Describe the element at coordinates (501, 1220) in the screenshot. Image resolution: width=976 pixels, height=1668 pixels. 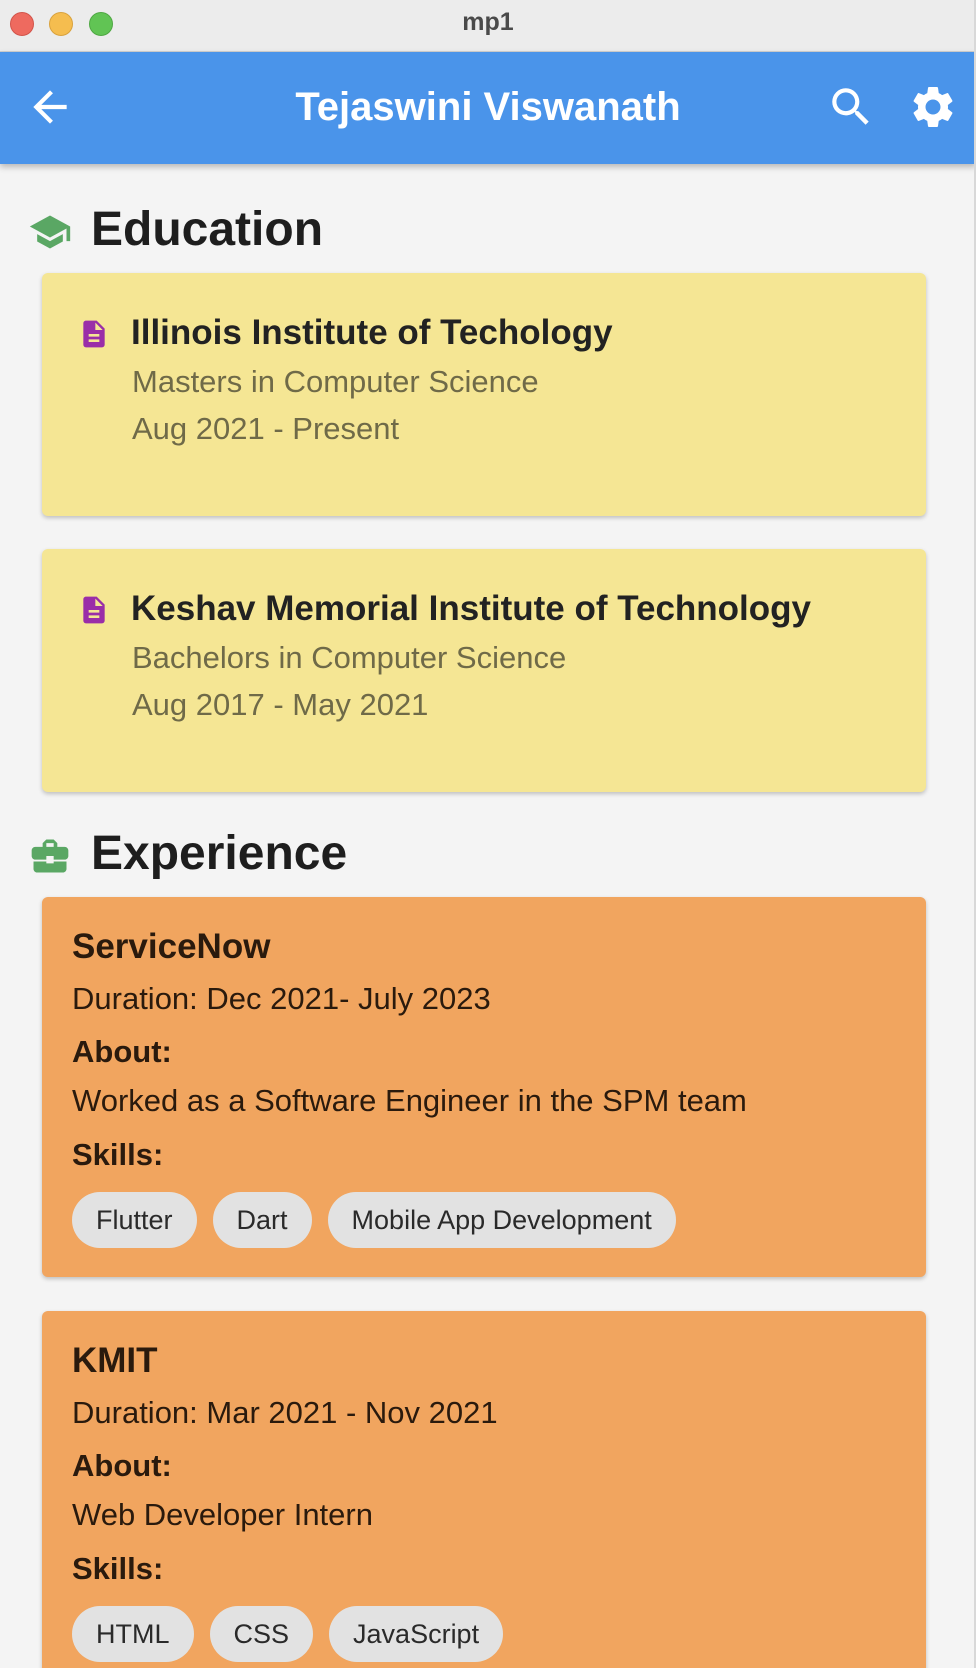
I see `skill-chip: Mobile App Development` at that location.